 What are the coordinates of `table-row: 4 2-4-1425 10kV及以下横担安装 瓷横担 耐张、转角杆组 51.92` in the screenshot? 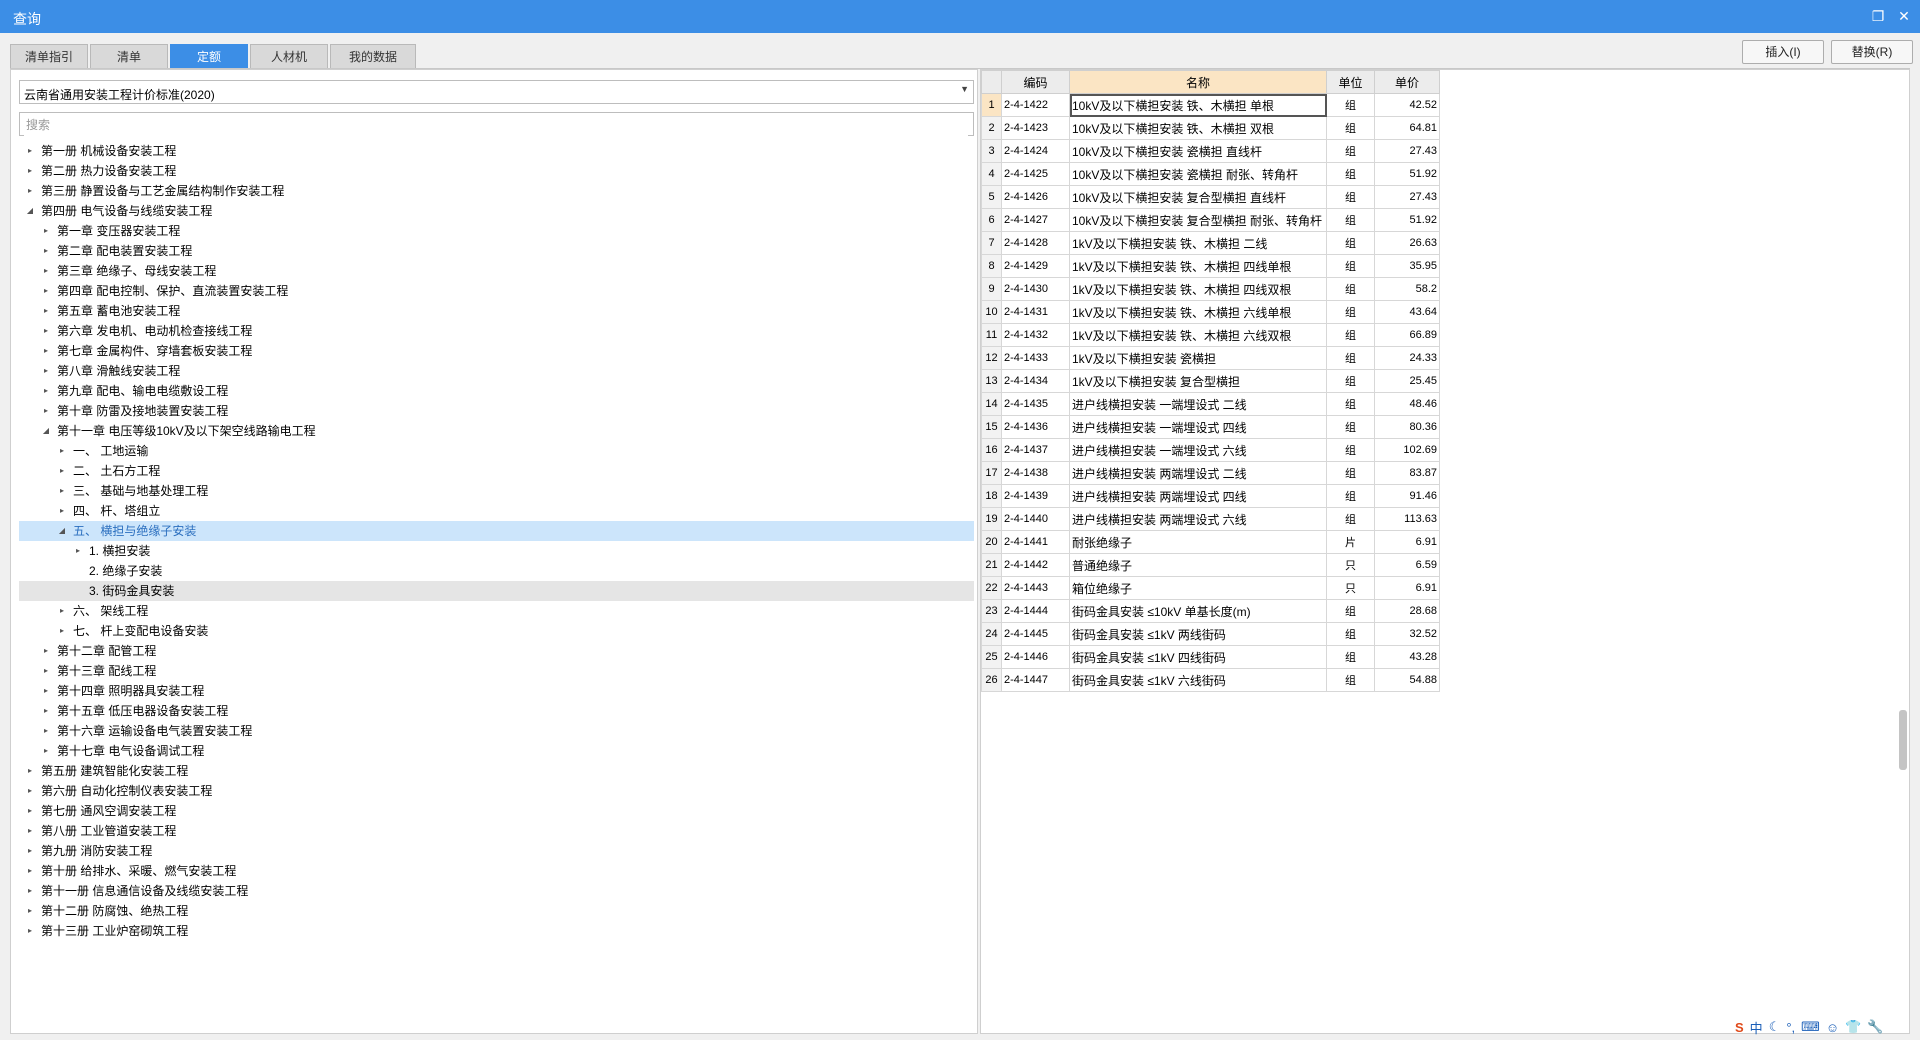 It's located at (1210, 174).